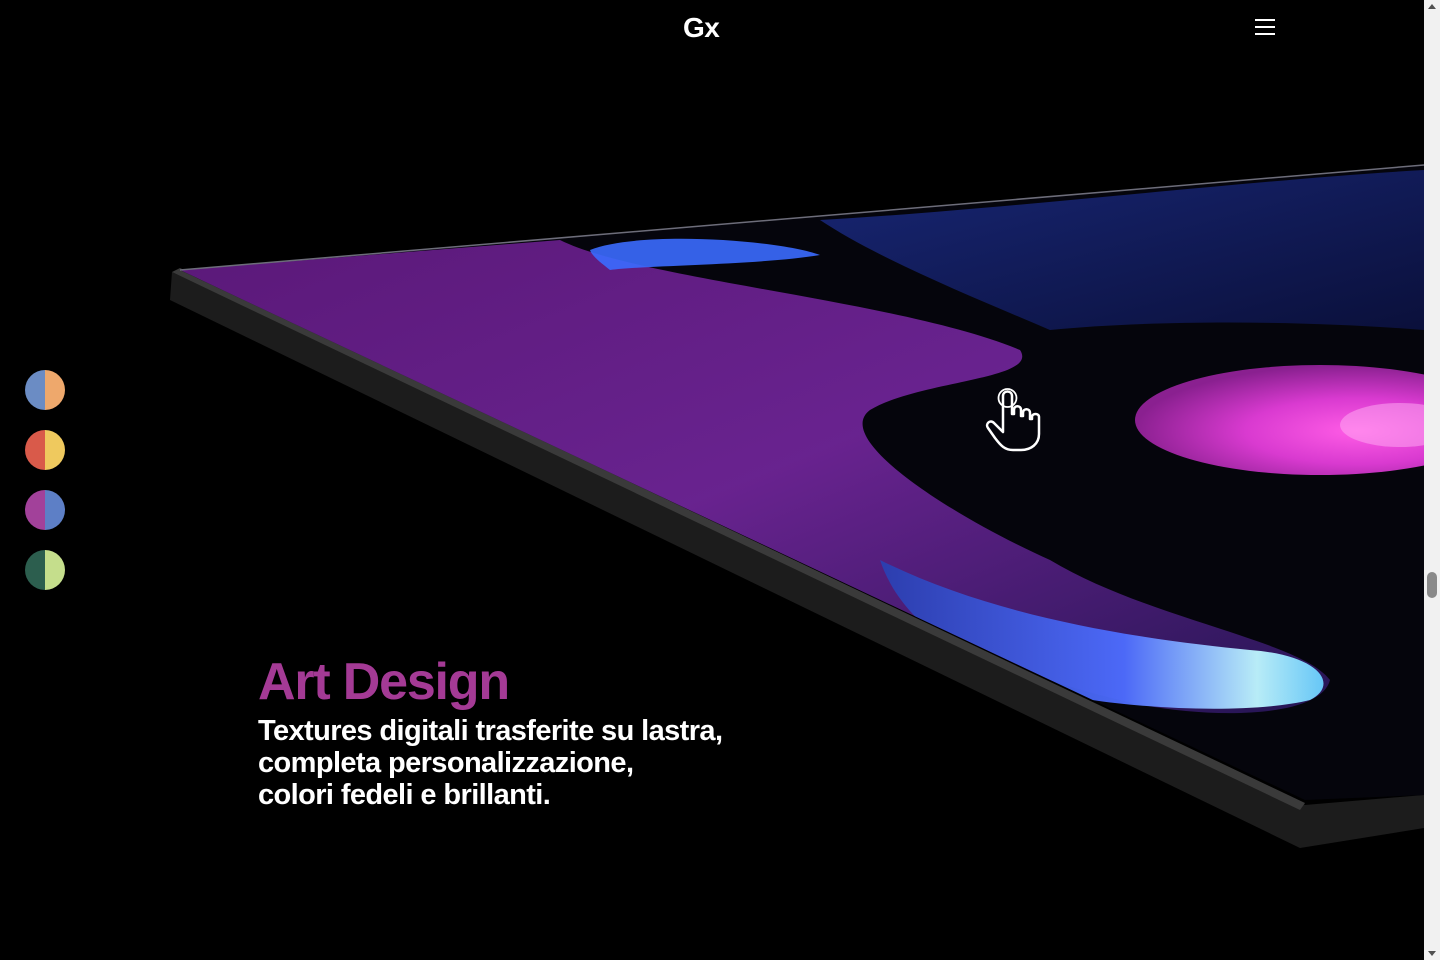  What do you see at coordinates (1432, 585) in the screenshot?
I see `scrollbar-thumb` at bounding box center [1432, 585].